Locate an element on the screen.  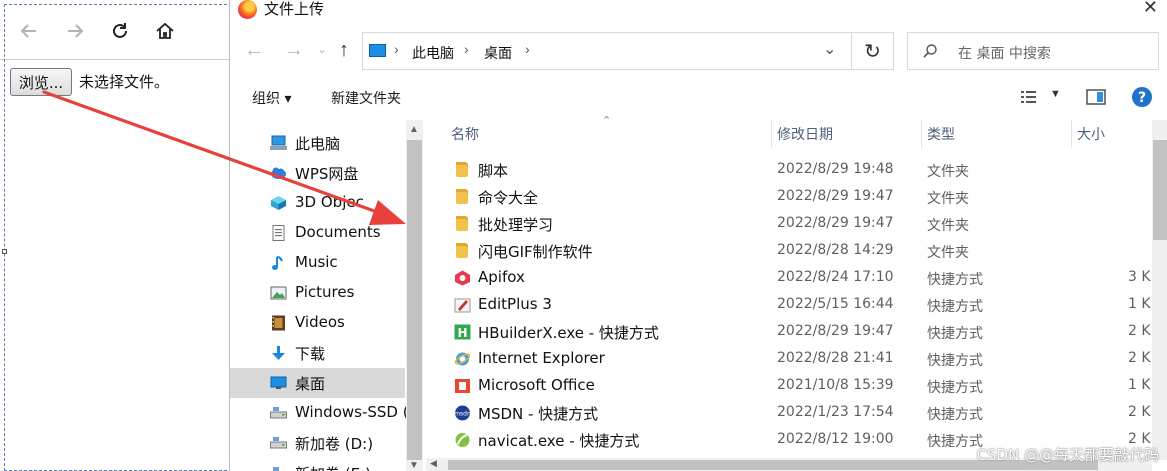
file-size: 1 K is located at coordinates (1139, 385).